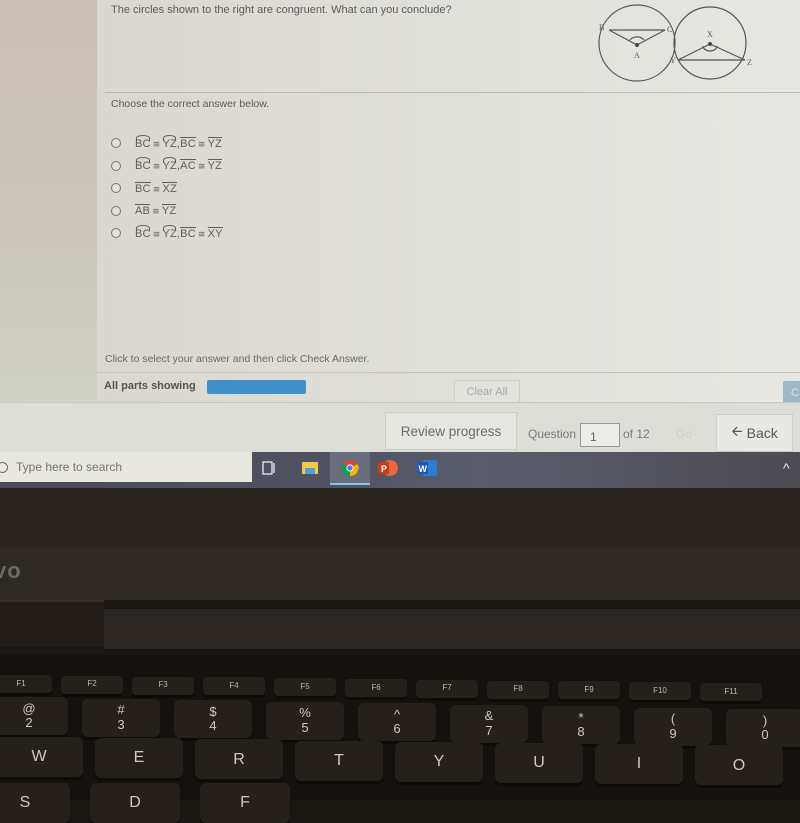 The image size is (800, 823). I want to click on question-number-input, so click(600, 435).